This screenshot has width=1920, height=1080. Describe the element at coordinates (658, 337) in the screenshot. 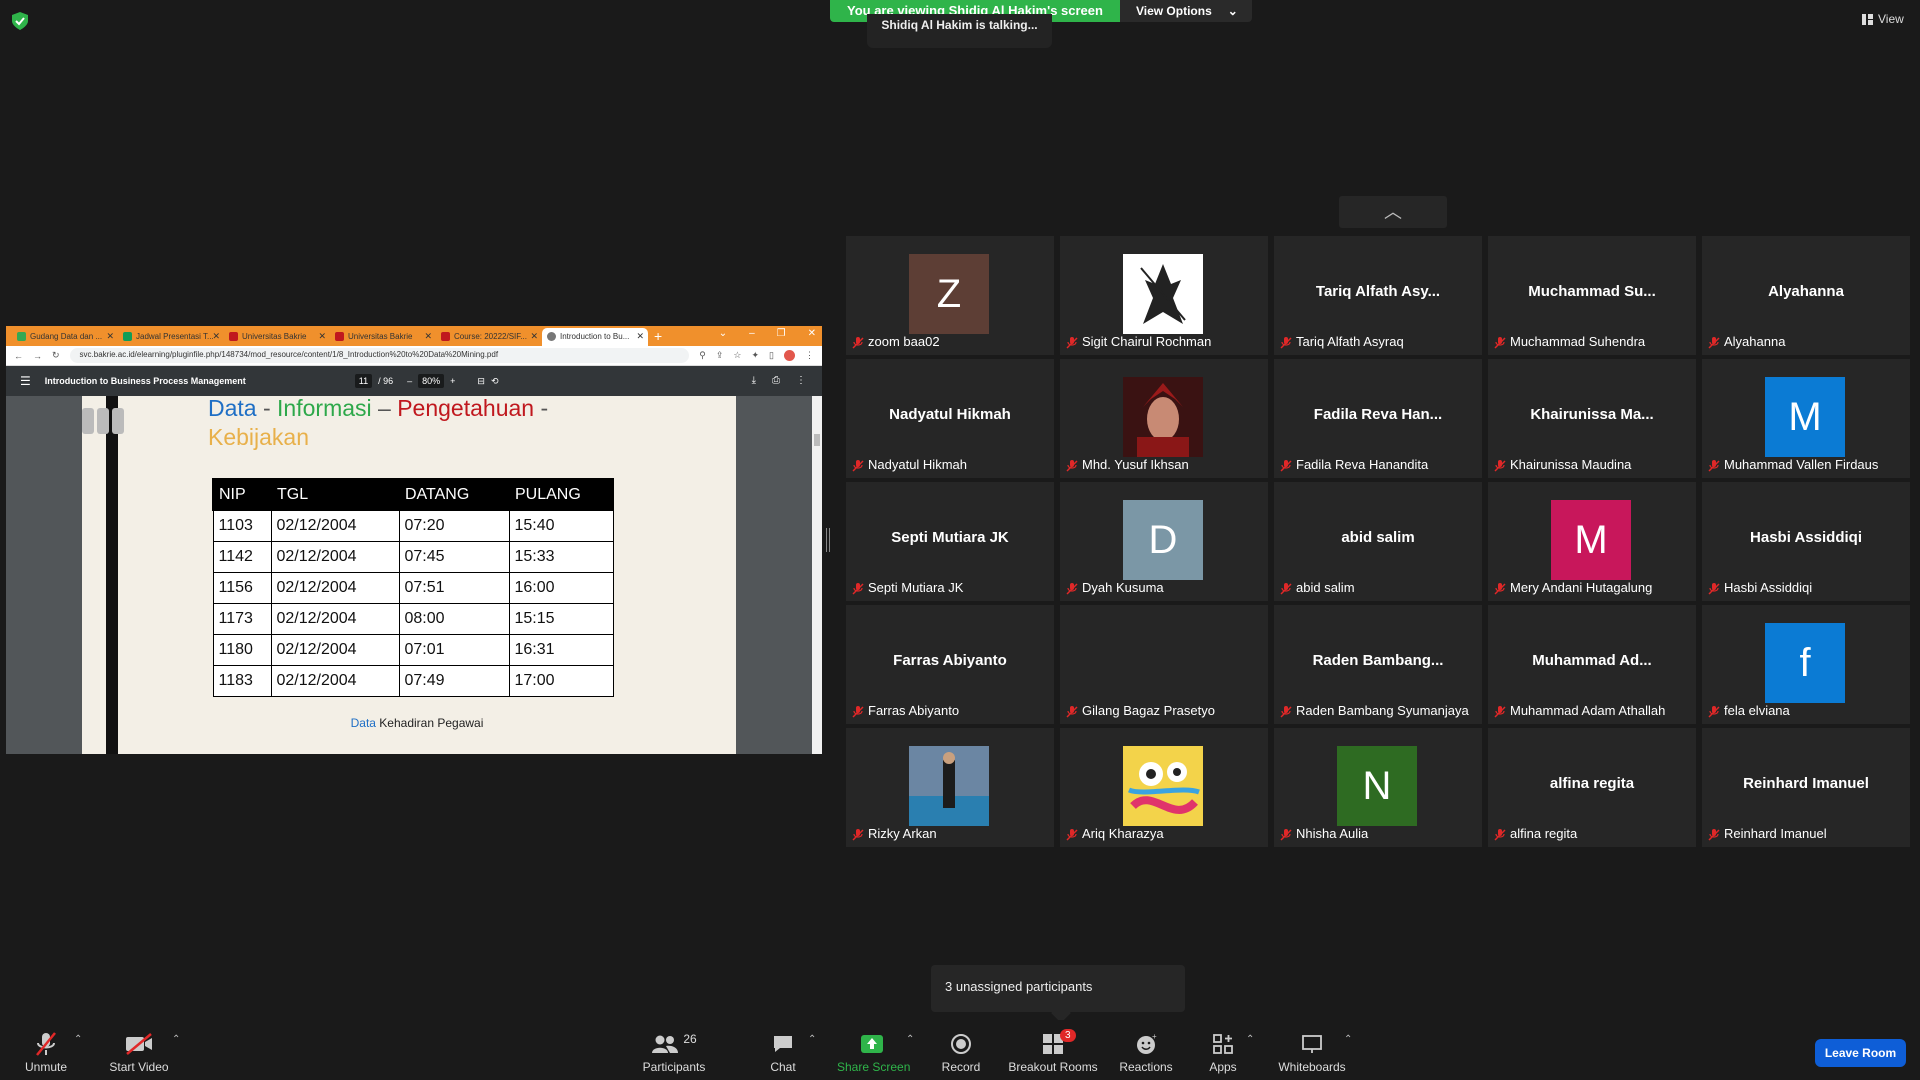

I see `new-tab-icon: +` at that location.